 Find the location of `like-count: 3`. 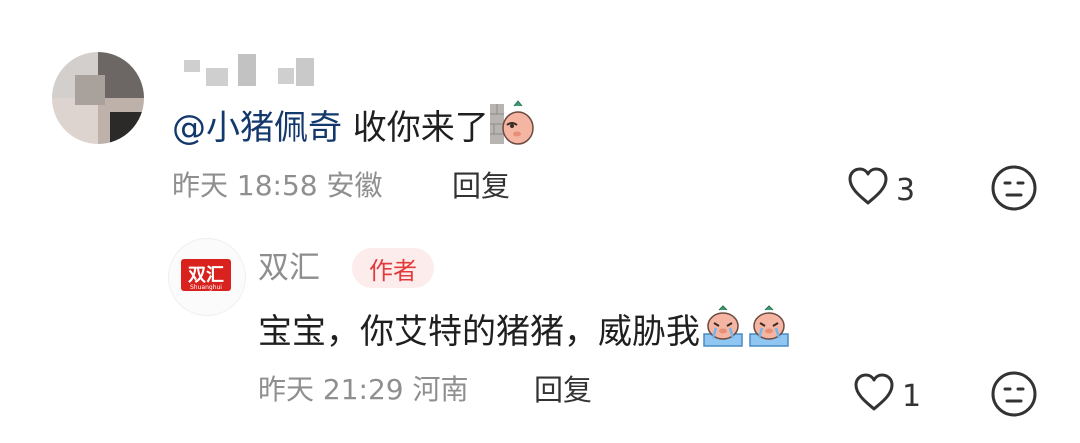

like-count: 3 is located at coordinates (906, 190).